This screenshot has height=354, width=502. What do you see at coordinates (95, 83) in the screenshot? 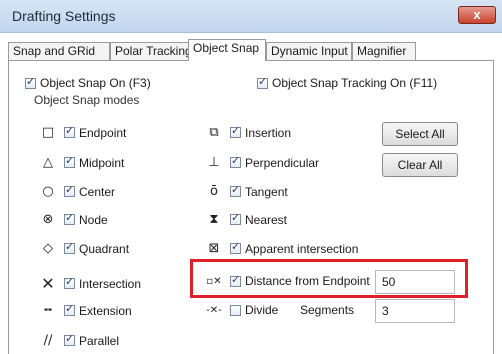
I see `object-snap-on-label: Object Snap On (F3)` at bounding box center [95, 83].